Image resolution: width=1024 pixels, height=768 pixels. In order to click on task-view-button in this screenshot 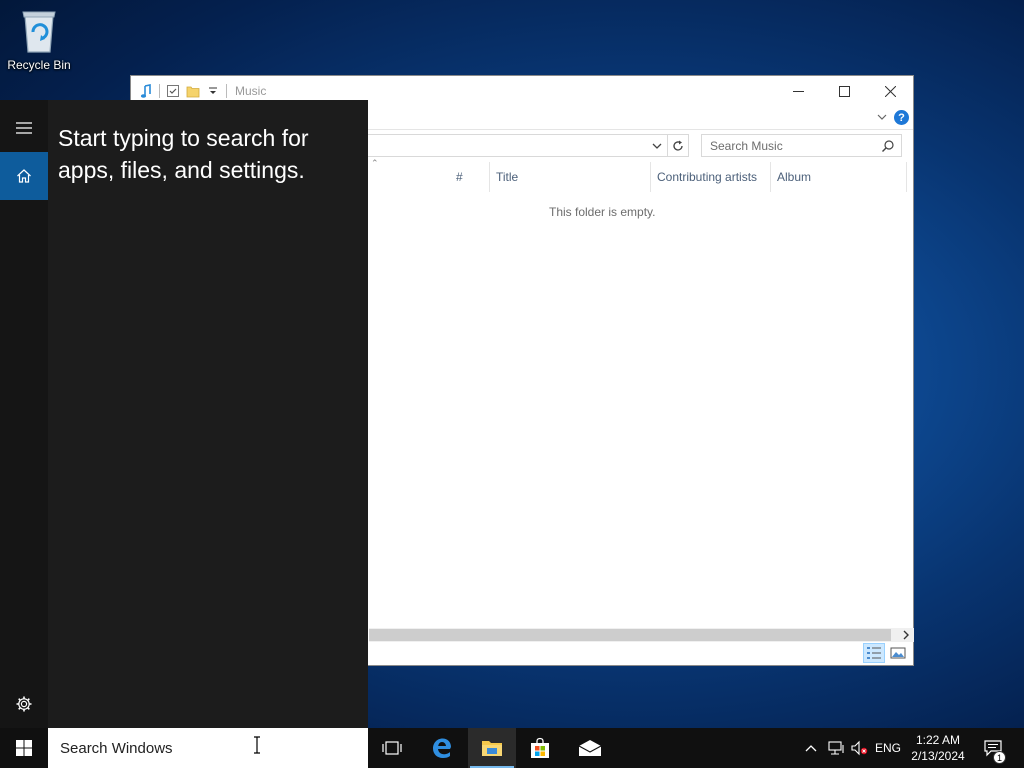, I will do `click(392, 748)`.